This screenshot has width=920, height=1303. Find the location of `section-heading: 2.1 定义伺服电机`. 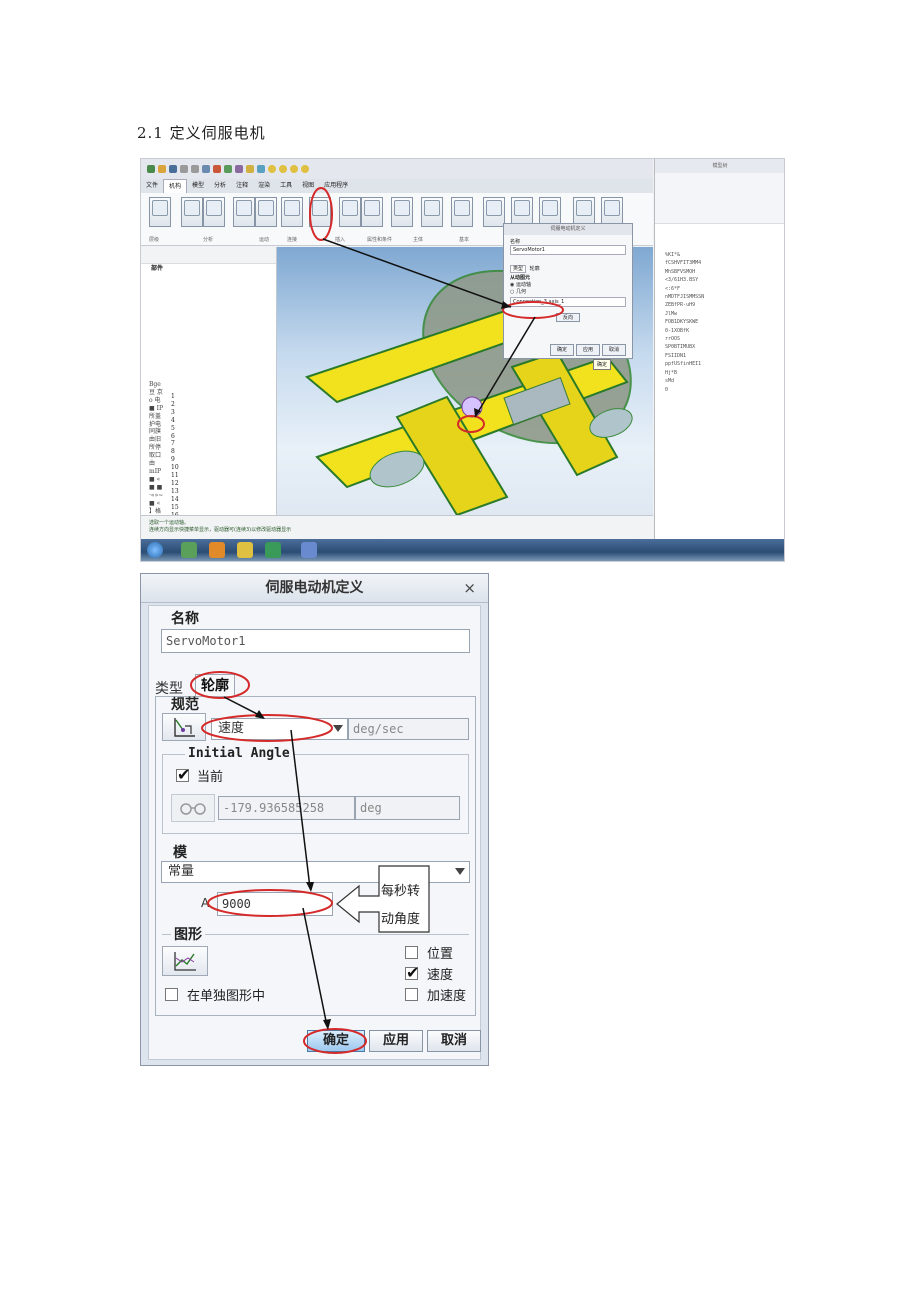

section-heading: 2.1 定义伺服电机 is located at coordinates (201, 133).